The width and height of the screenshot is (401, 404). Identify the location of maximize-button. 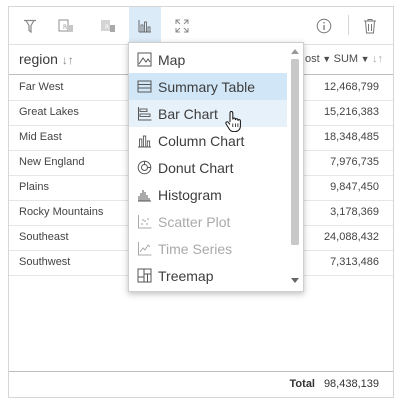
(182, 25).